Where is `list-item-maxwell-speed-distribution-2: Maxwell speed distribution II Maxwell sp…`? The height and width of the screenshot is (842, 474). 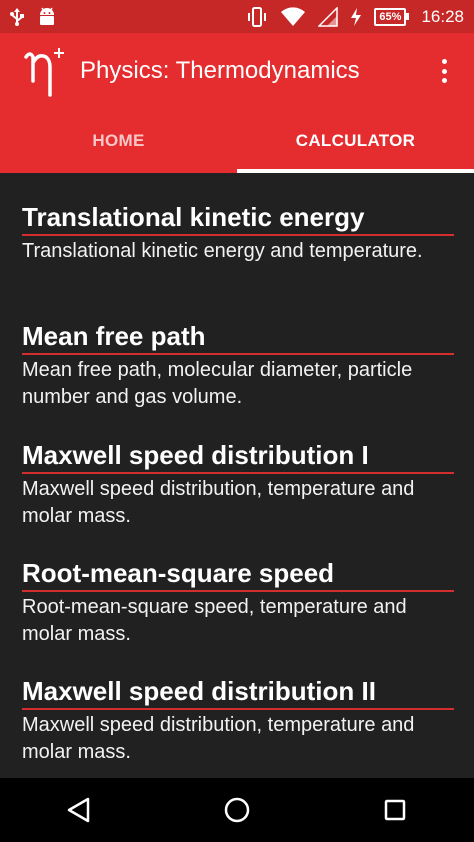
list-item-maxwell-speed-distribution-2: Maxwell speed distribution II Maxwell sp… is located at coordinates (238, 721).